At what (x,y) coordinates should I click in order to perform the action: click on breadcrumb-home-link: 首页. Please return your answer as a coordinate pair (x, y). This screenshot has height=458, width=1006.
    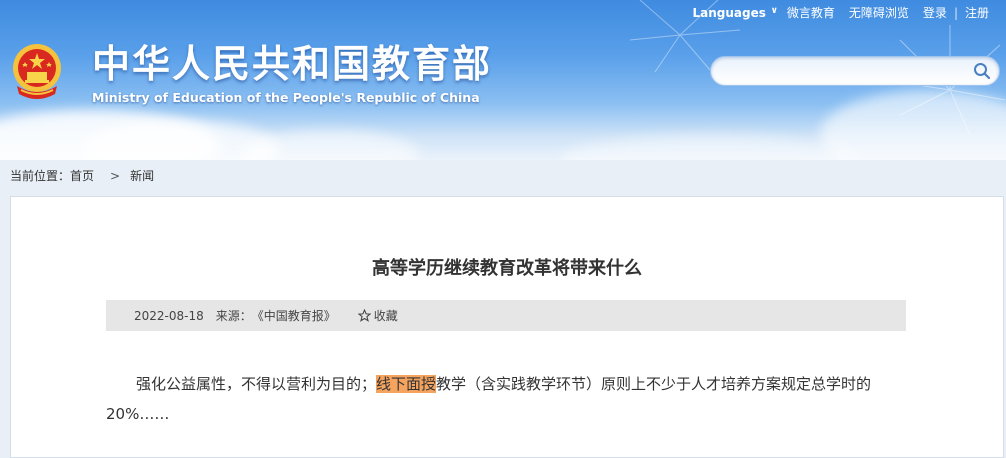
    Looking at the image, I should click on (82, 176).